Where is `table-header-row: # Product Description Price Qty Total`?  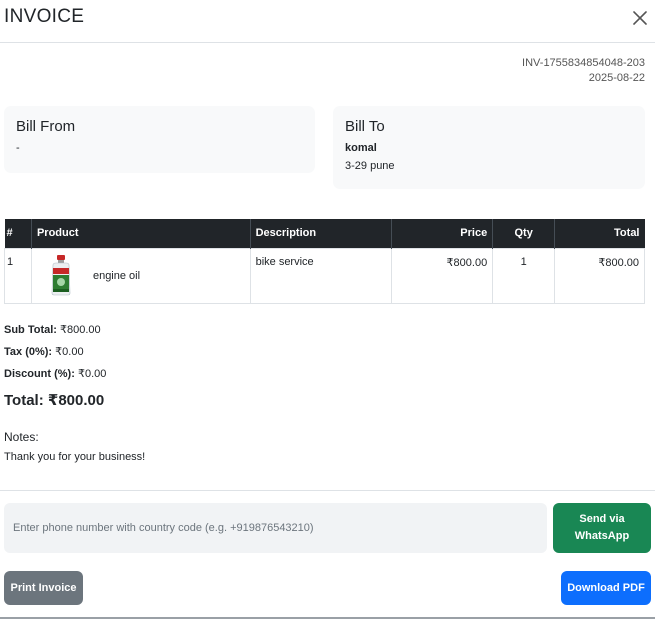
table-header-row: # Product Description Price Qty Total is located at coordinates (324, 233).